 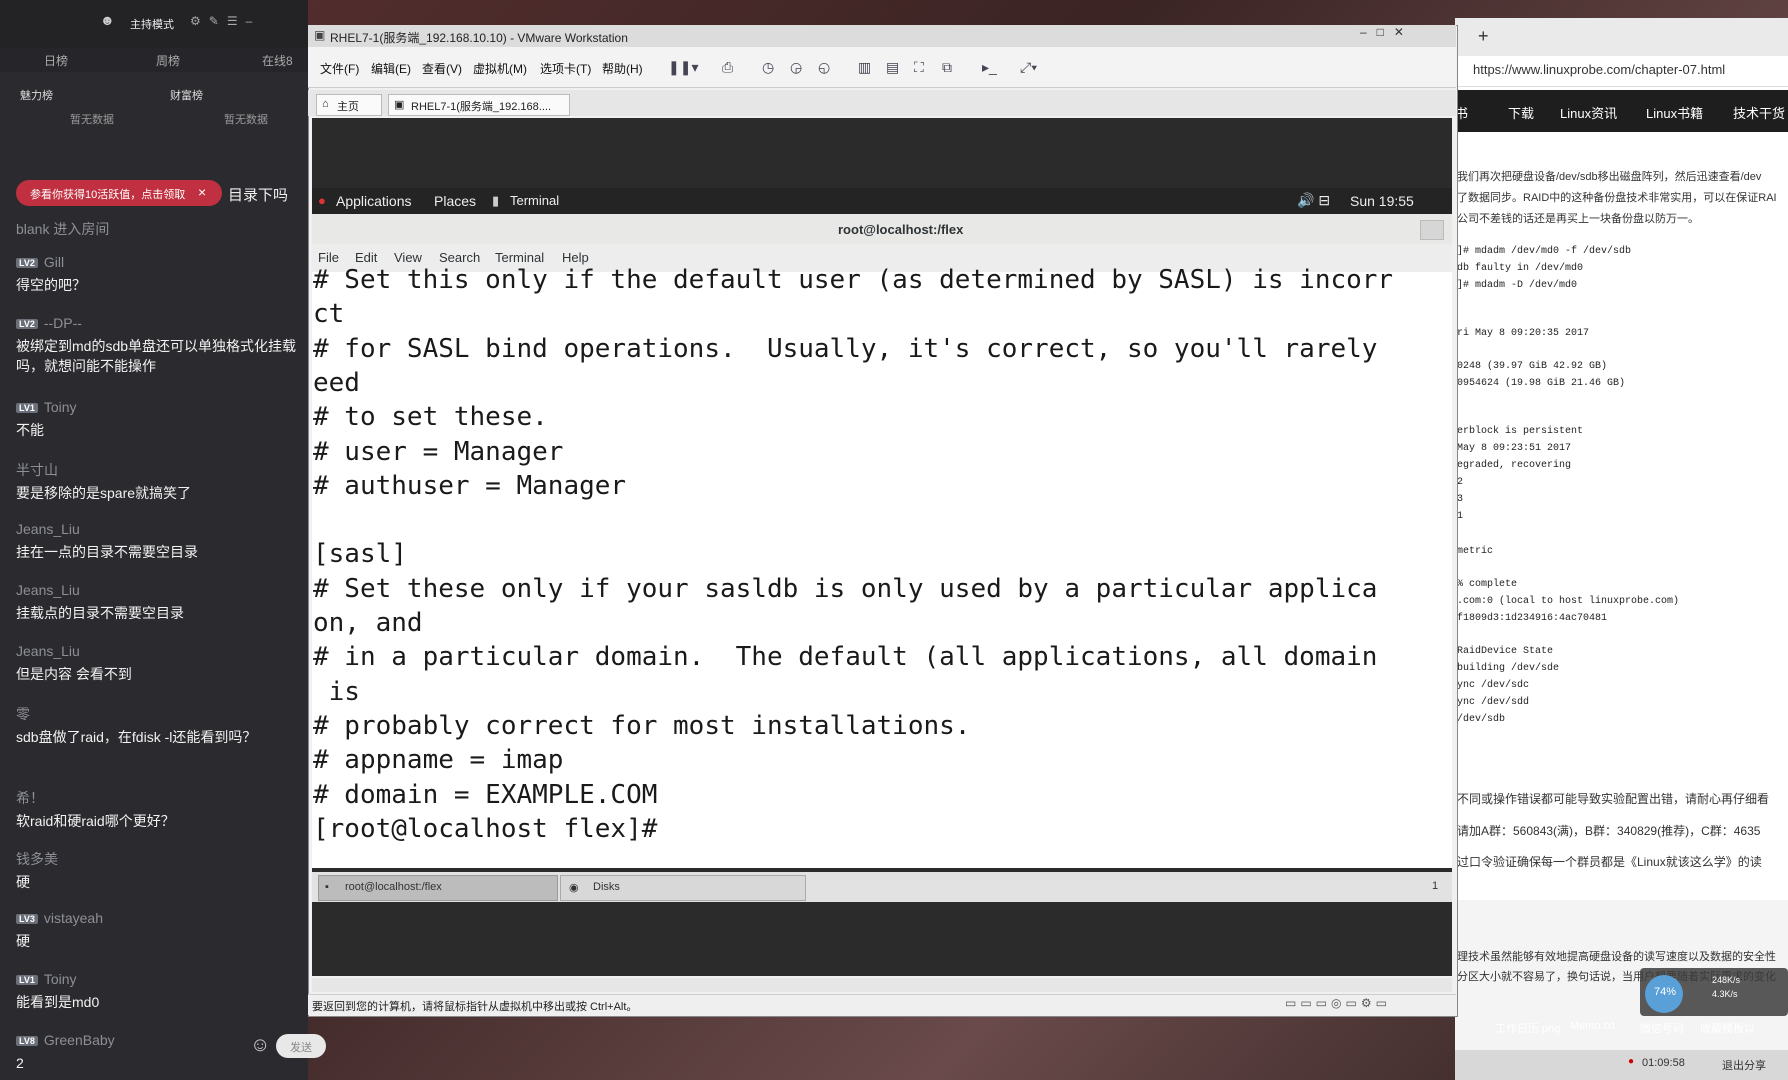 What do you see at coordinates (575, 257) in the screenshot?
I see `term-menu-help: Help` at bounding box center [575, 257].